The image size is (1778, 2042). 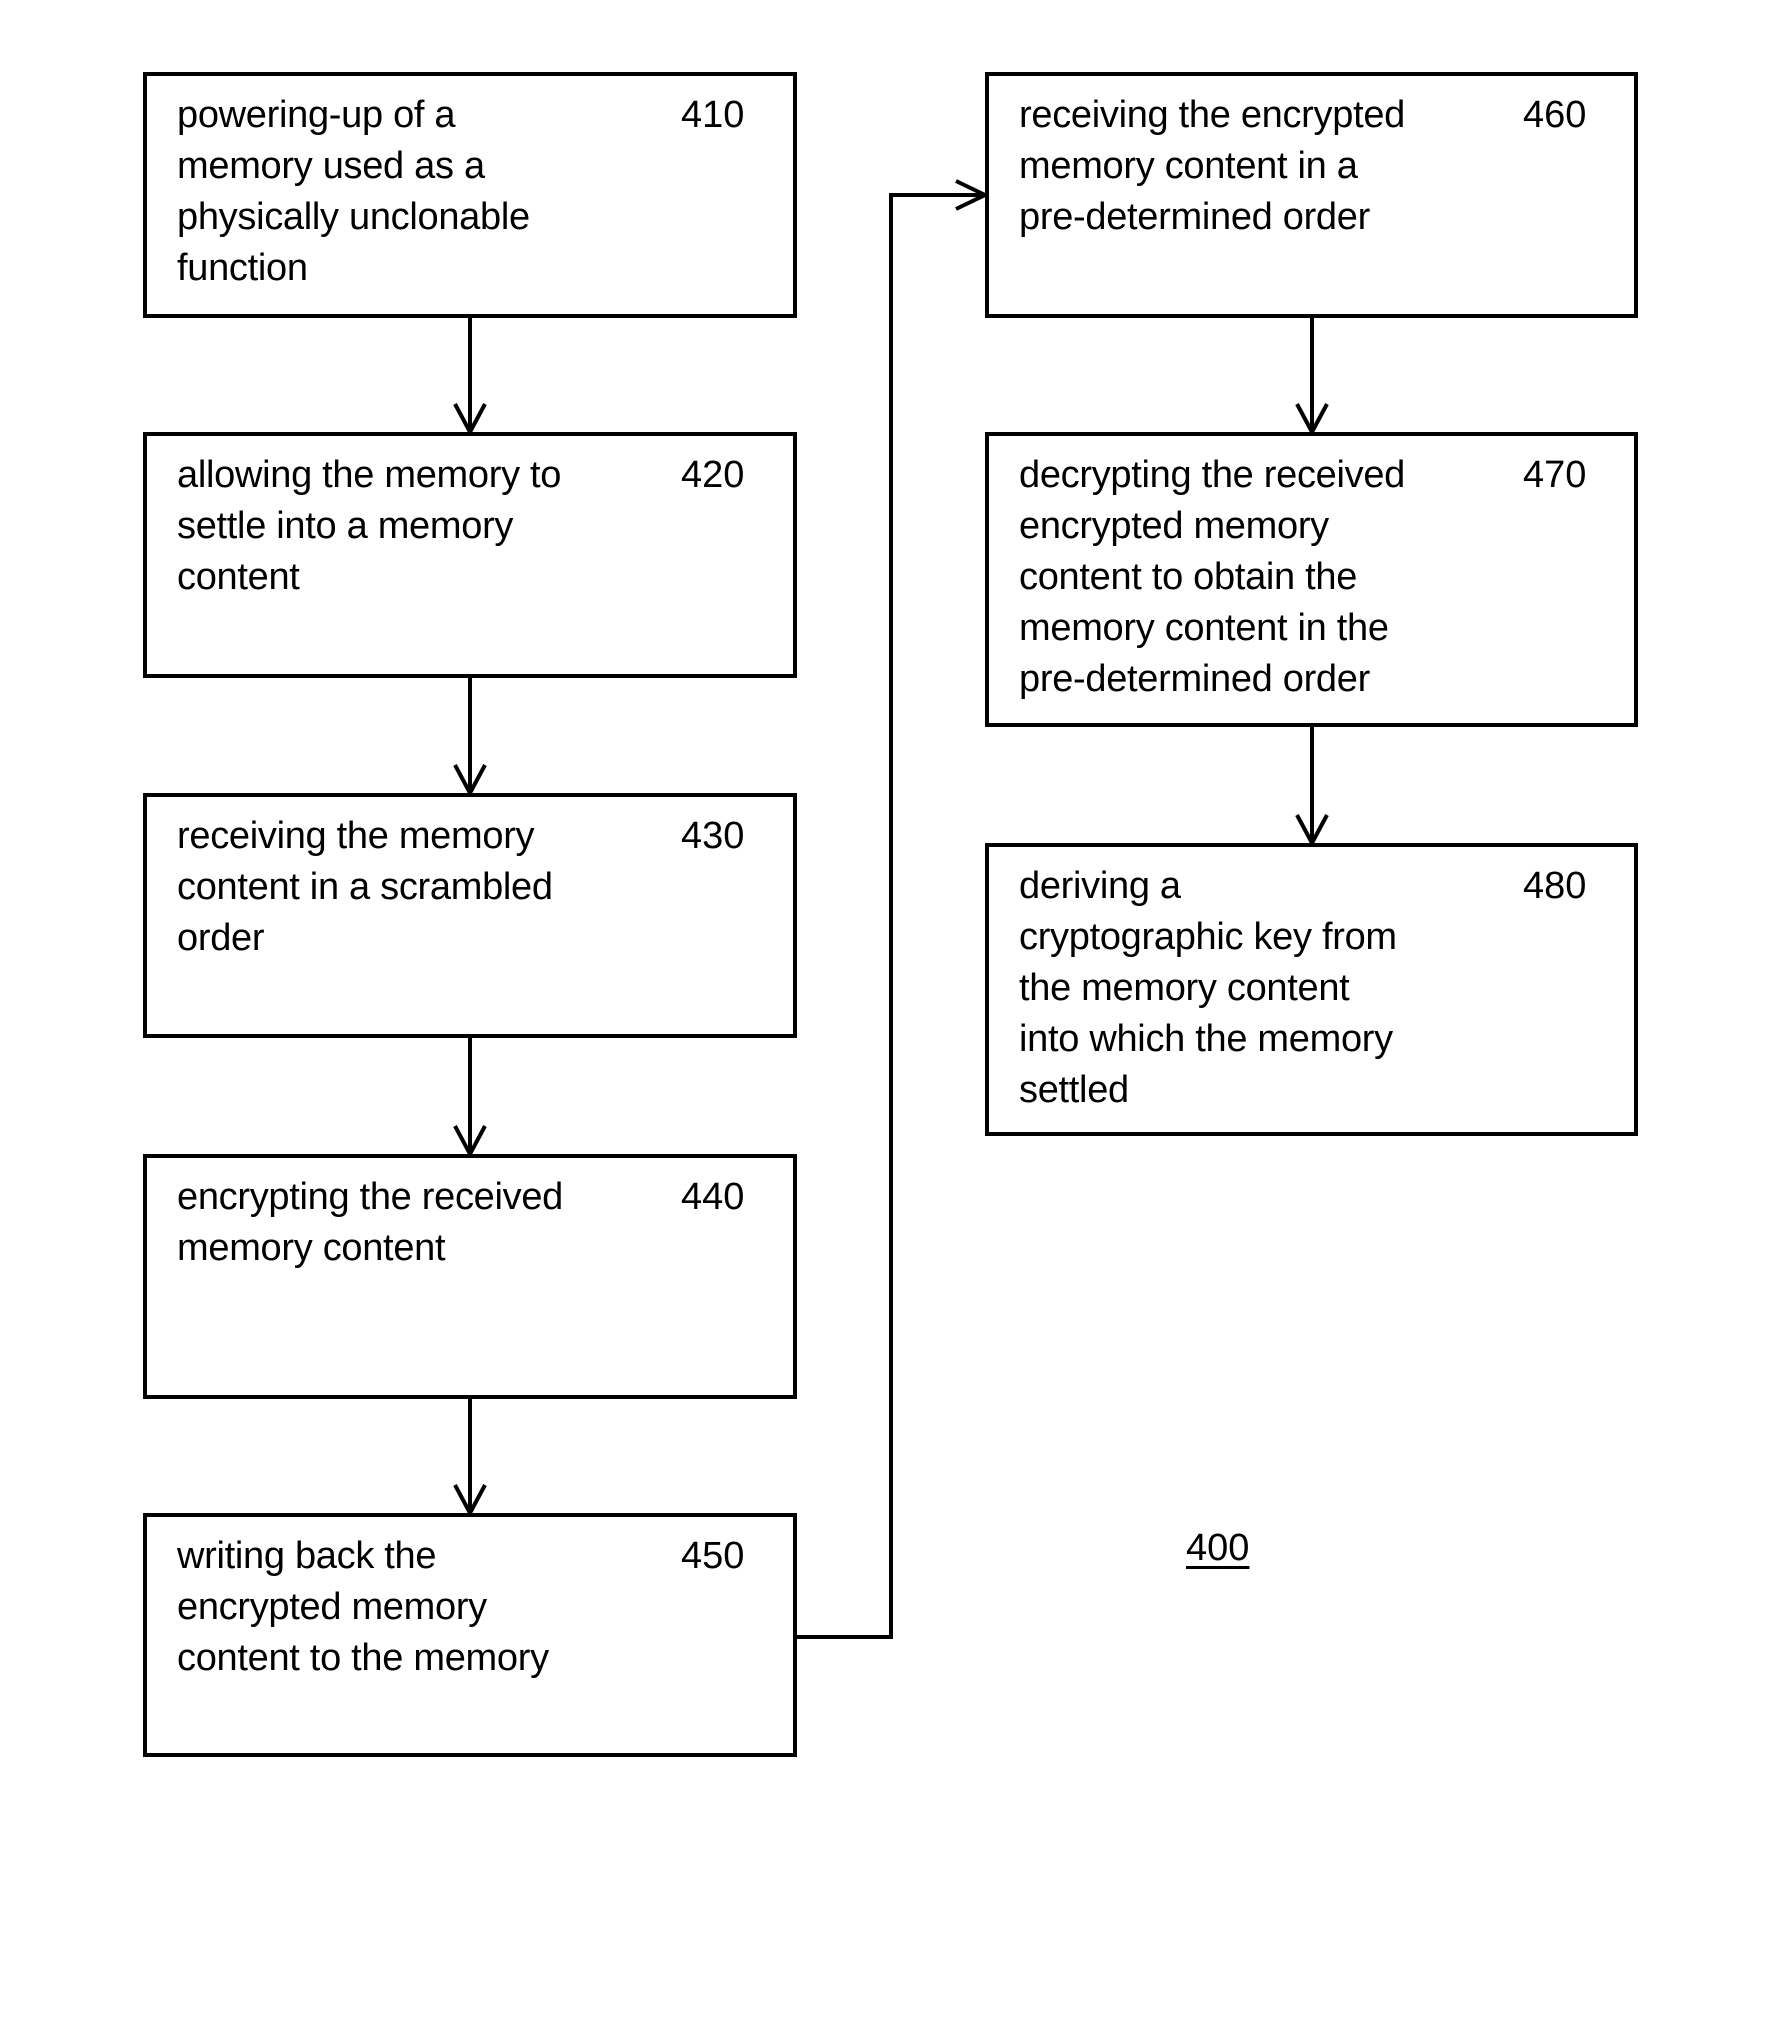 I want to click on step-text-line: content to obtain the, so click(x=1188, y=577).